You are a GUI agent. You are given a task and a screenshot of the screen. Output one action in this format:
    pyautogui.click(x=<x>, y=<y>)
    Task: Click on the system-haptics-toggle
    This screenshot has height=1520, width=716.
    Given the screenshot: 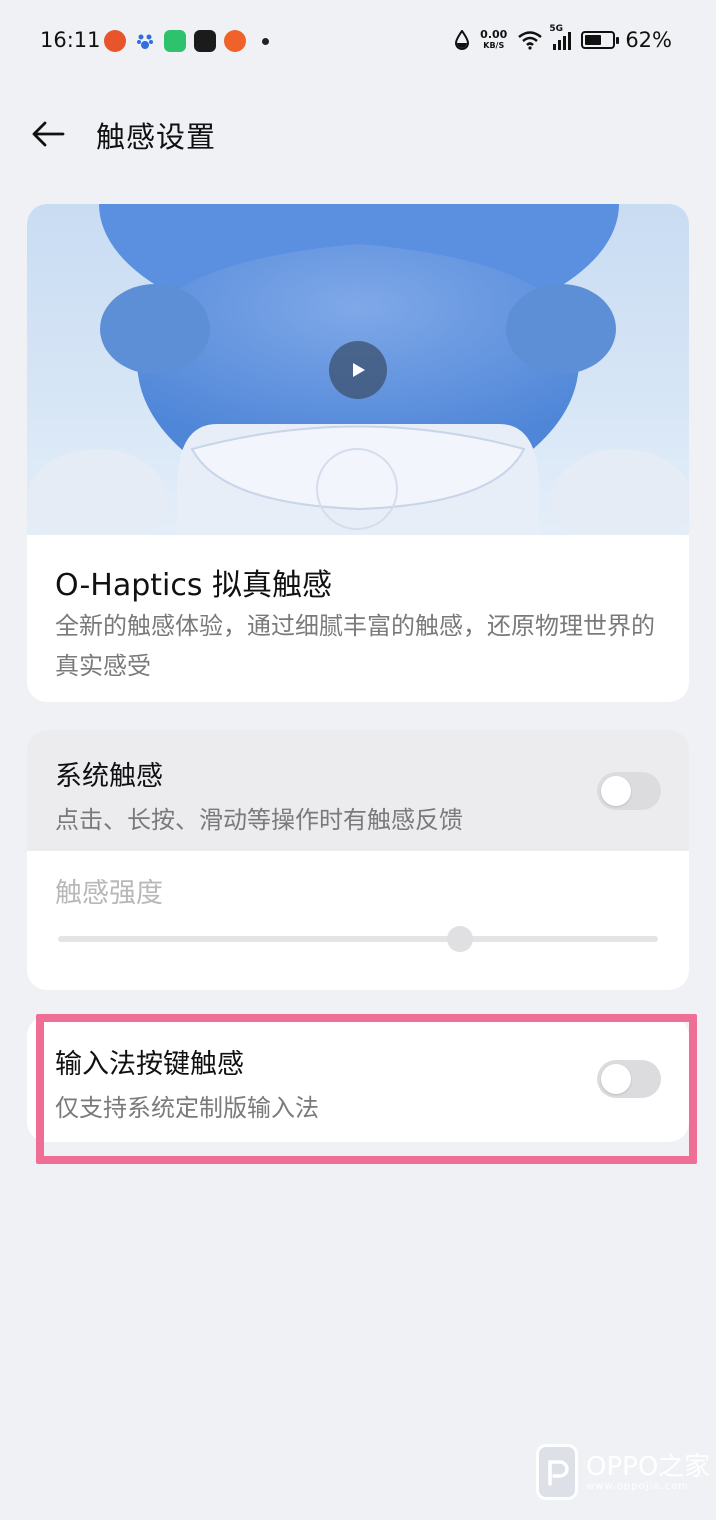 What is the action you would take?
    pyautogui.click(x=629, y=791)
    